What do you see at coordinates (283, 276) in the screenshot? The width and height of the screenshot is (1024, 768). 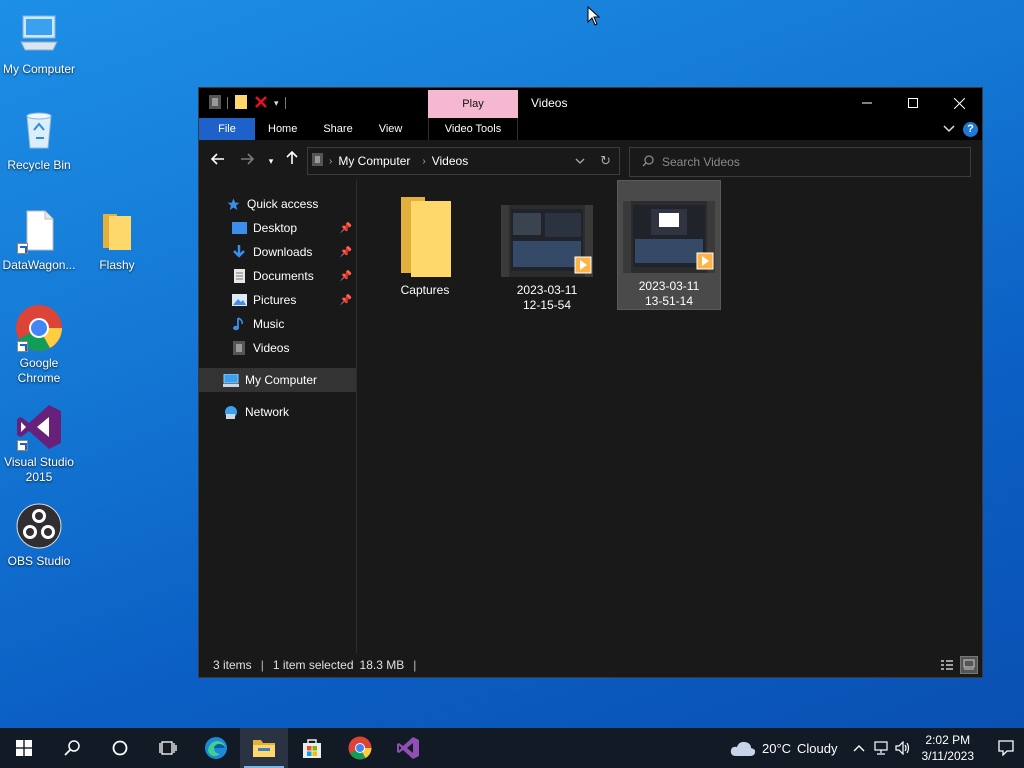 I see `nav-item-label: Documents` at bounding box center [283, 276].